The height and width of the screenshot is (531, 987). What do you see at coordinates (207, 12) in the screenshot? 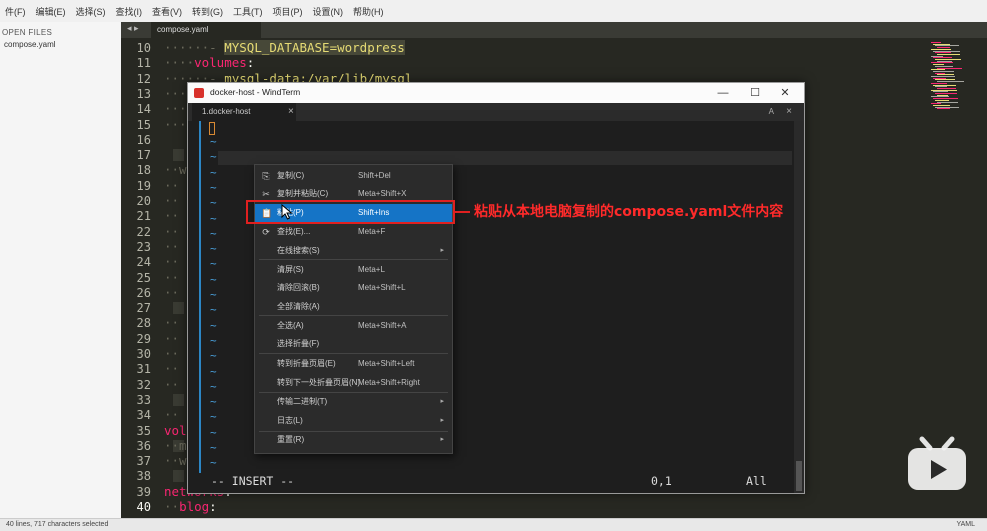
I see `menu-item: 转到(G)` at bounding box center [207, 12].